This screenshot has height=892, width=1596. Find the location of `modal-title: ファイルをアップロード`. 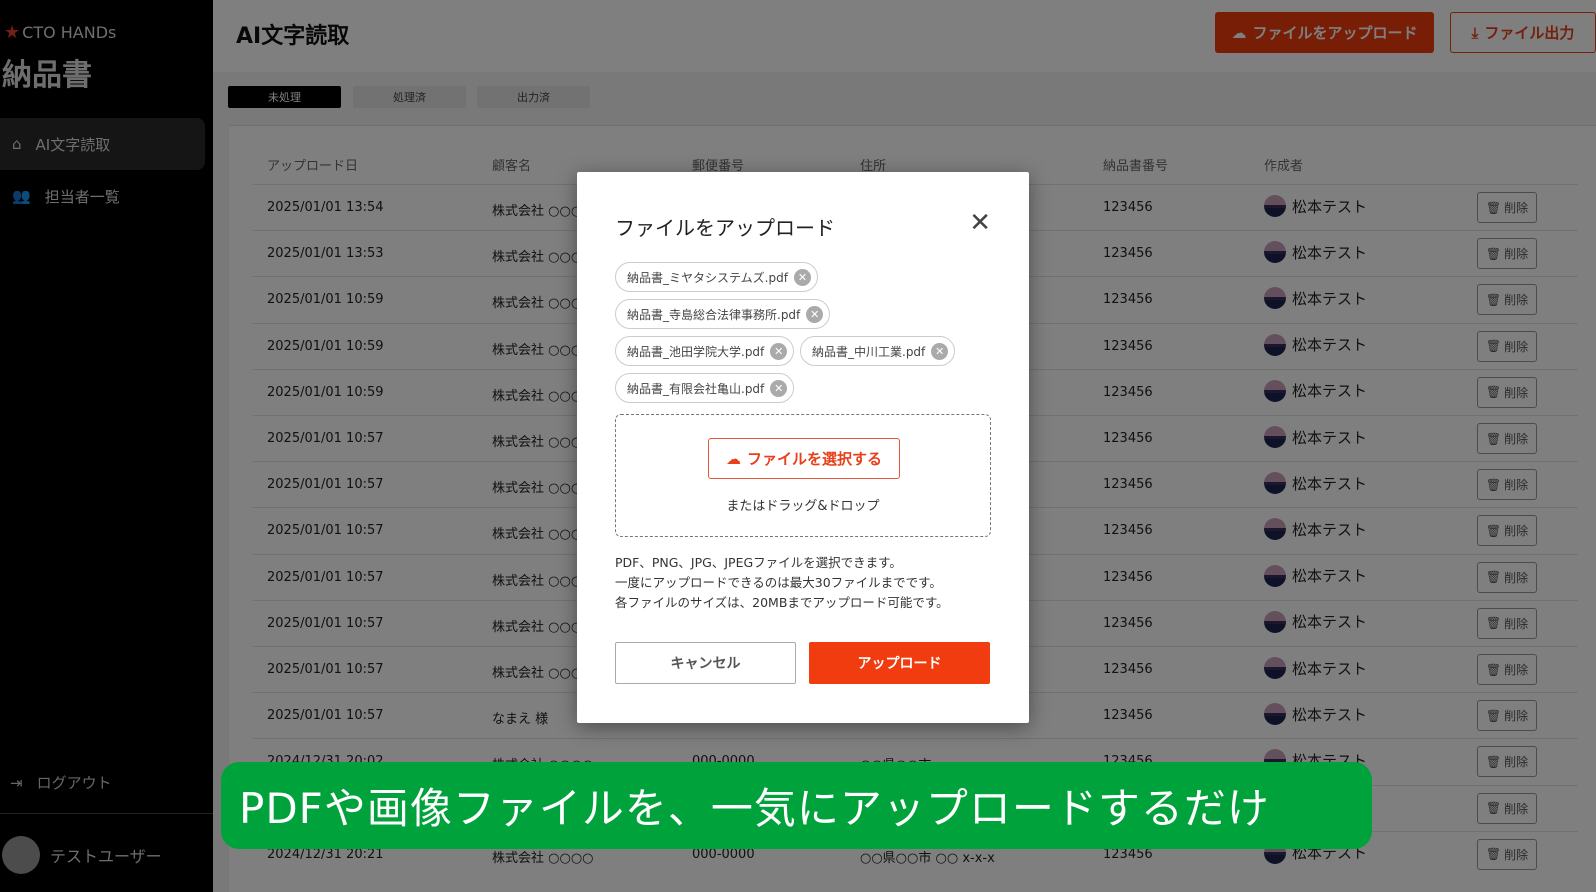

modal-title: ファイルをアップロード is located at coordinates (725, 228).